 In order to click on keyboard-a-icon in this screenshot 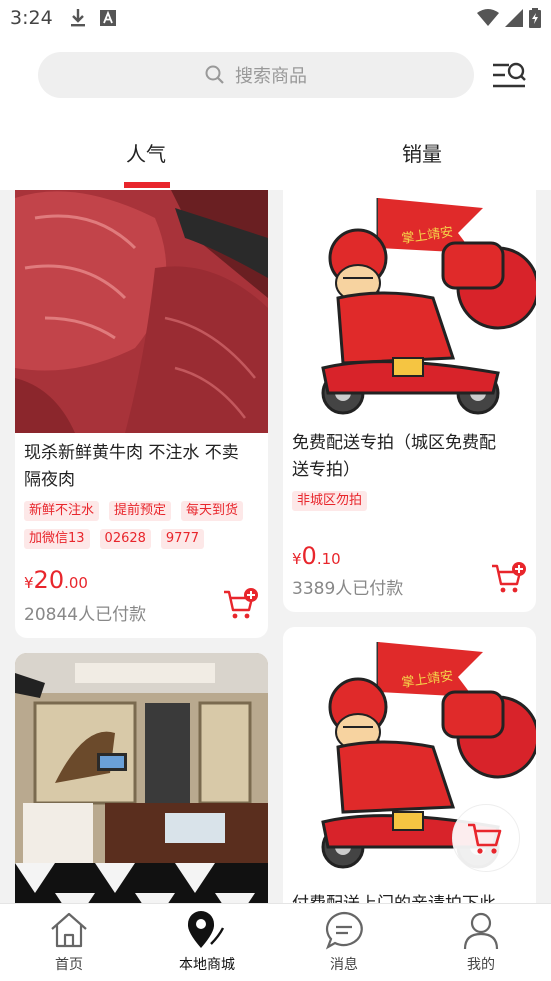, I will do `click(108, 18)`.